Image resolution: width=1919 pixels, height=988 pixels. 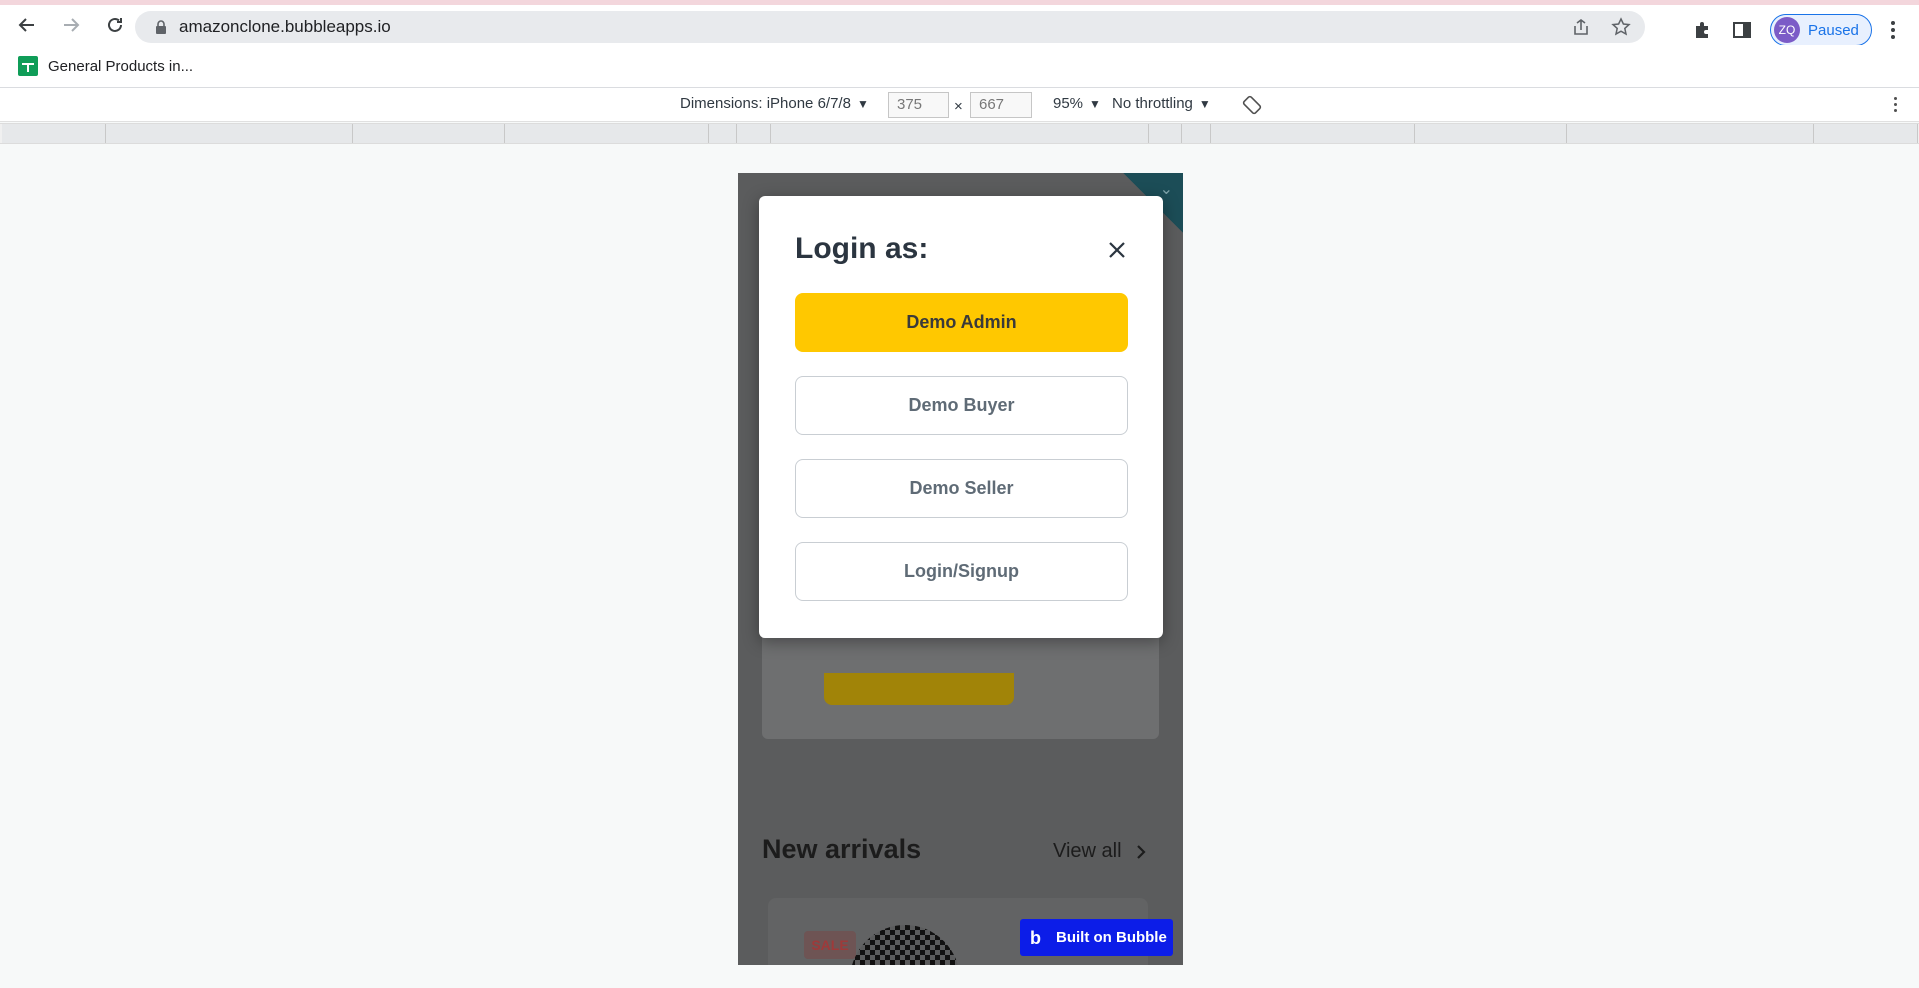 I want to click on device-toolbar-menu-icon, so click(x=1895, y=104).